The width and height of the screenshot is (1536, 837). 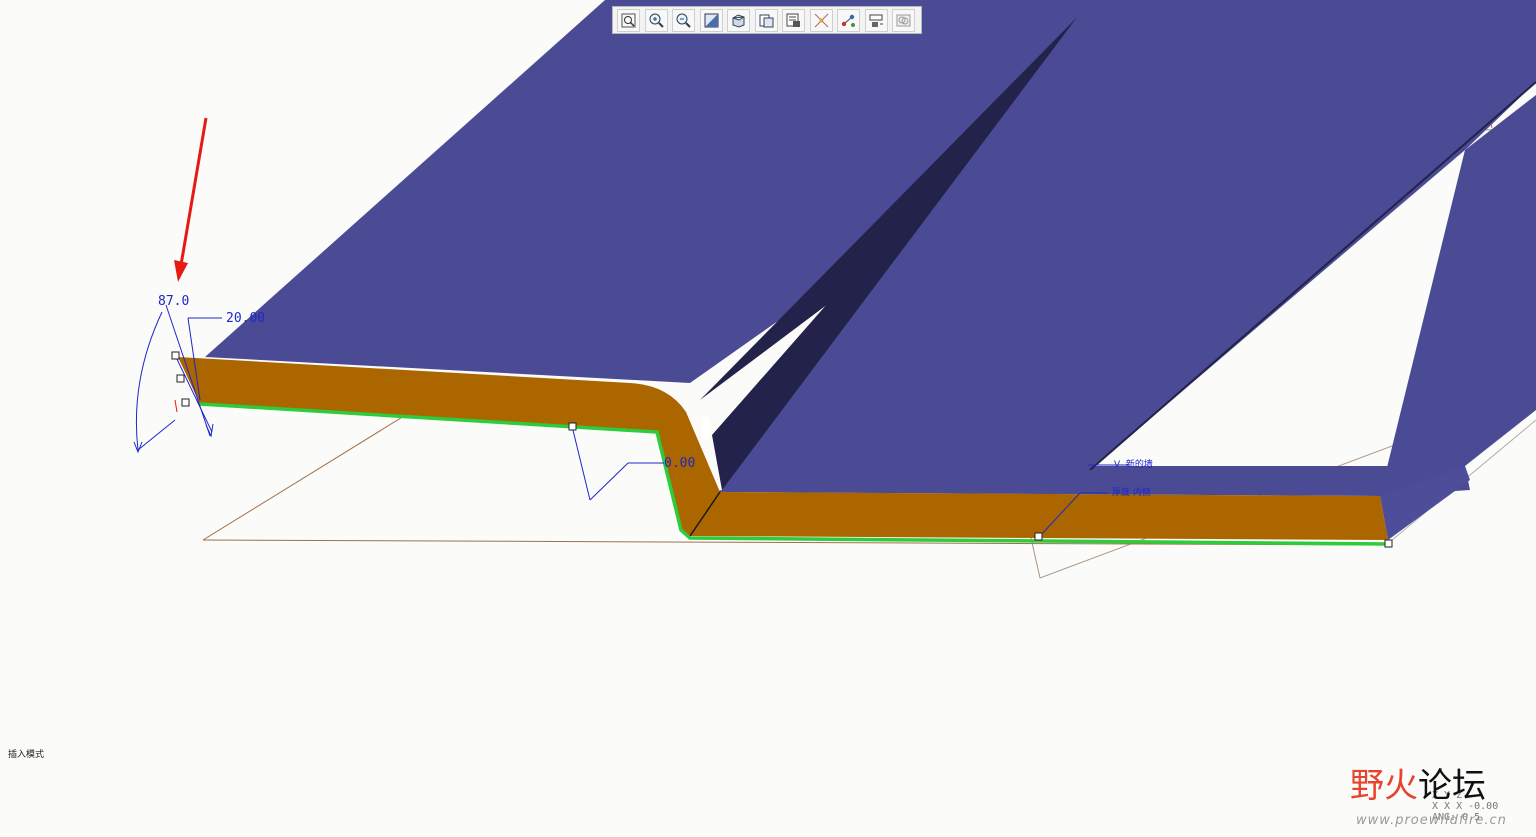 What do you see at coordinates (180, 378) in the screenshot?
I see `drag-handle-mid` at bounding box center [180, 378].